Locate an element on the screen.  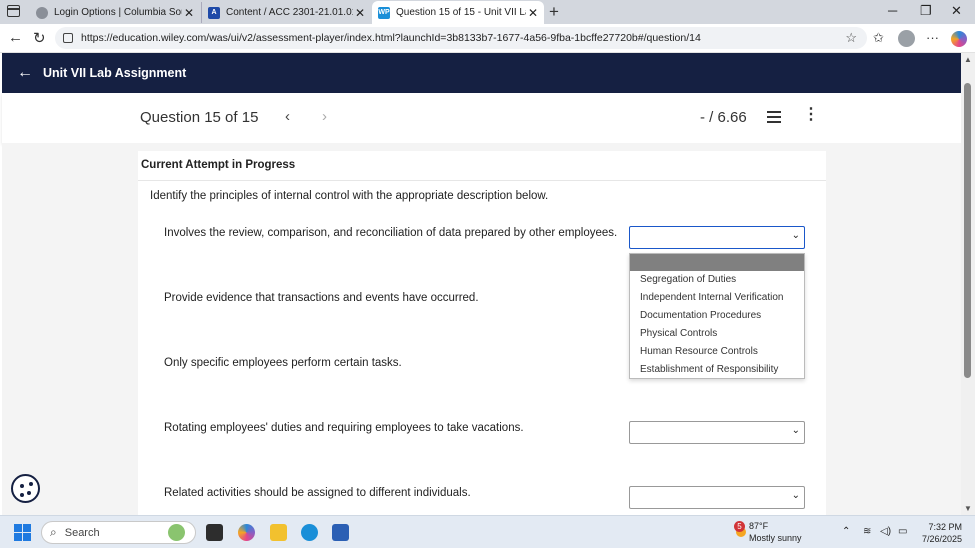
question-score: - / 6.66 is located at coordinates (723, 117).